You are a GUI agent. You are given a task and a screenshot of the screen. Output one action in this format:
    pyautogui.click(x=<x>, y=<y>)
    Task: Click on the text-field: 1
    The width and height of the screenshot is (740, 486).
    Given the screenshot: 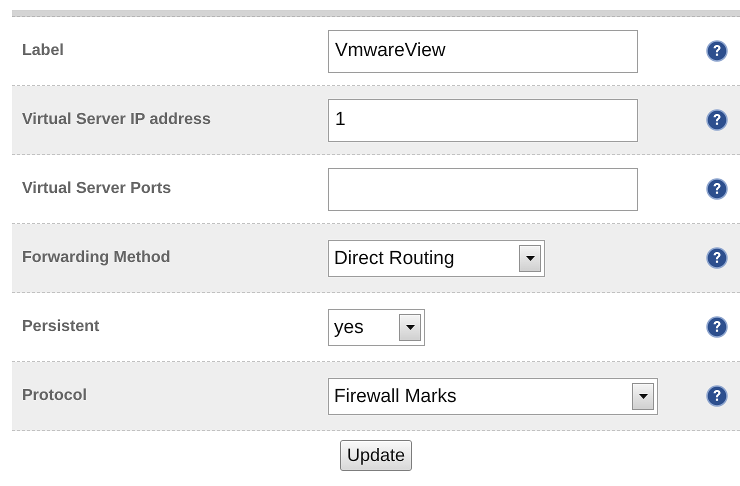 What is the action you would take?
    pyautogui.click(x=483, y=120)
    